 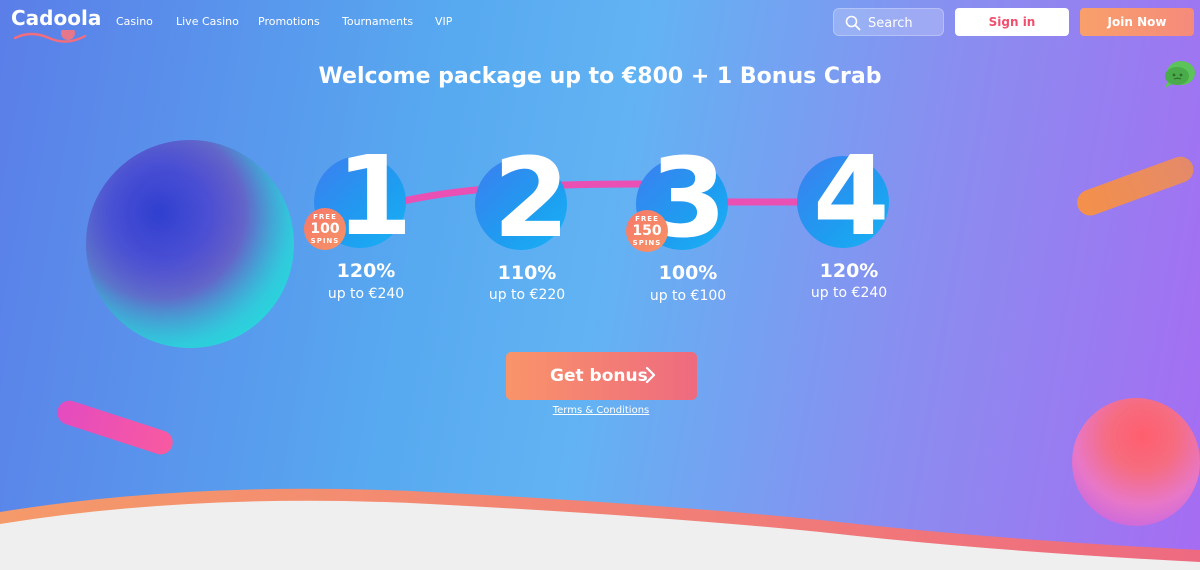 What do you see at coordinates (600, 529) in the screenshot?
I see `bottom-wave` at bounding box center [600, 529].